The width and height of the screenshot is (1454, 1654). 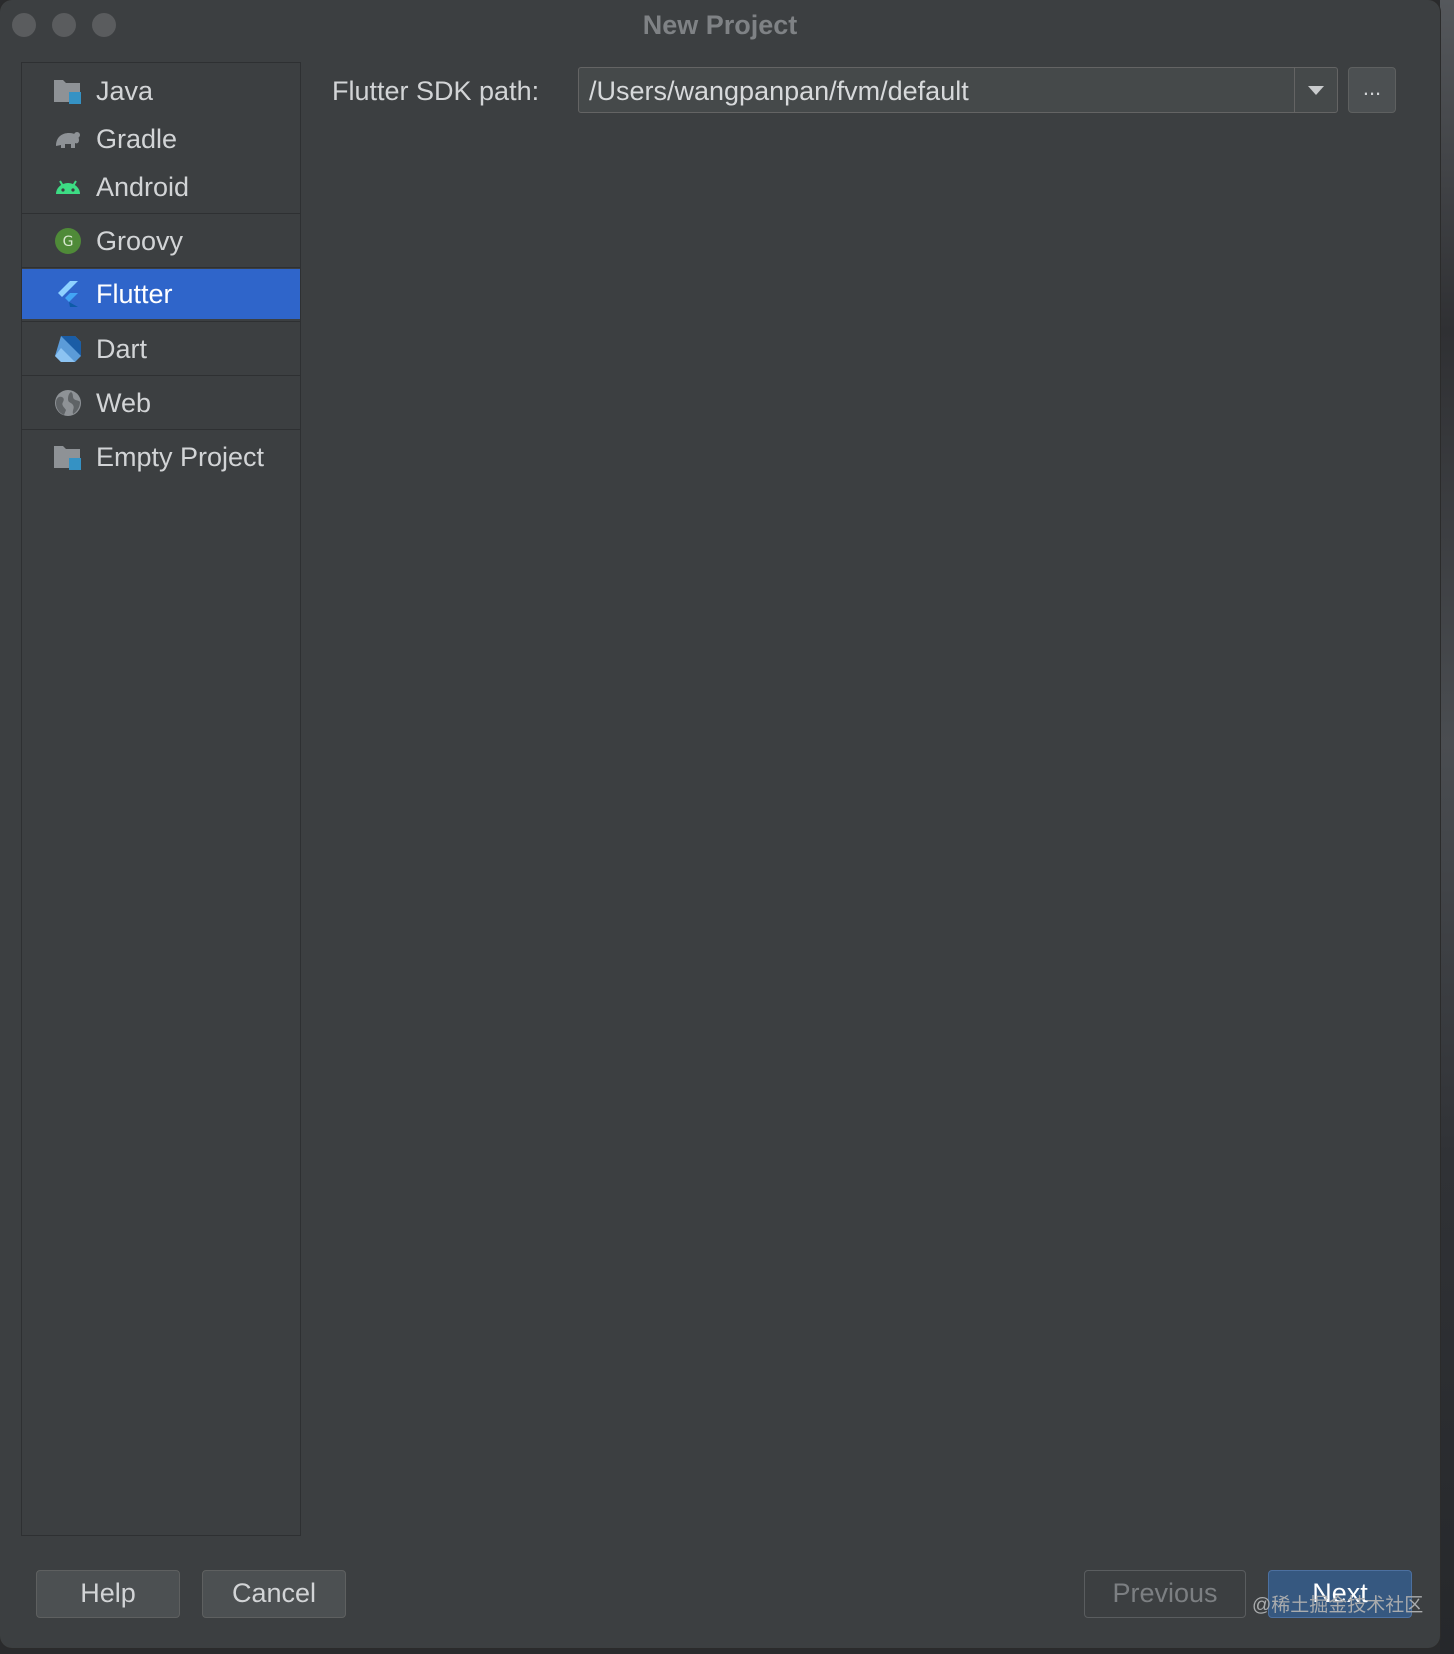 What do you see at coordinates (436, 91) in the screenshot?
I see `sdk-path-label: Flutter SDK path:` at bounding box center [436, 91].